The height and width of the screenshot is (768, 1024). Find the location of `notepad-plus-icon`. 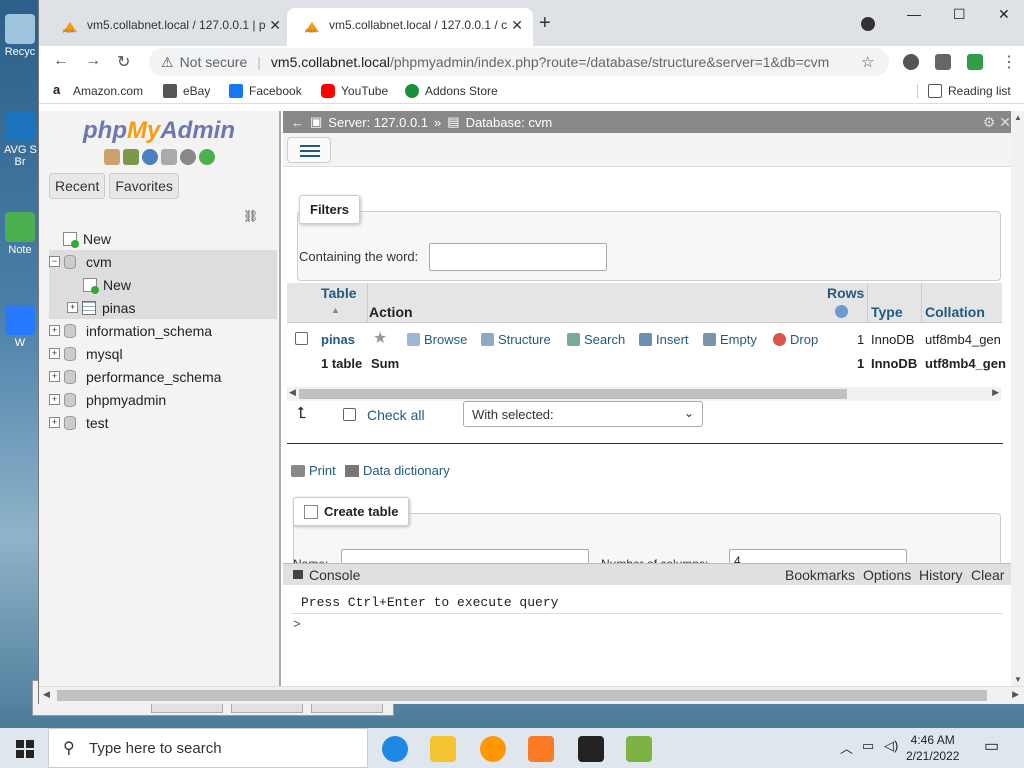

notepad-plus-icon is located at coordinates (639, 749).